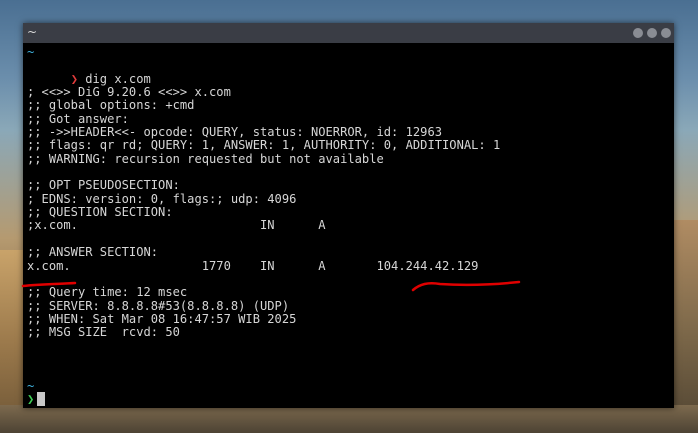  Describe the element at coordinates (638, 33) in the screenshot. I see `minimize-button` at that location.